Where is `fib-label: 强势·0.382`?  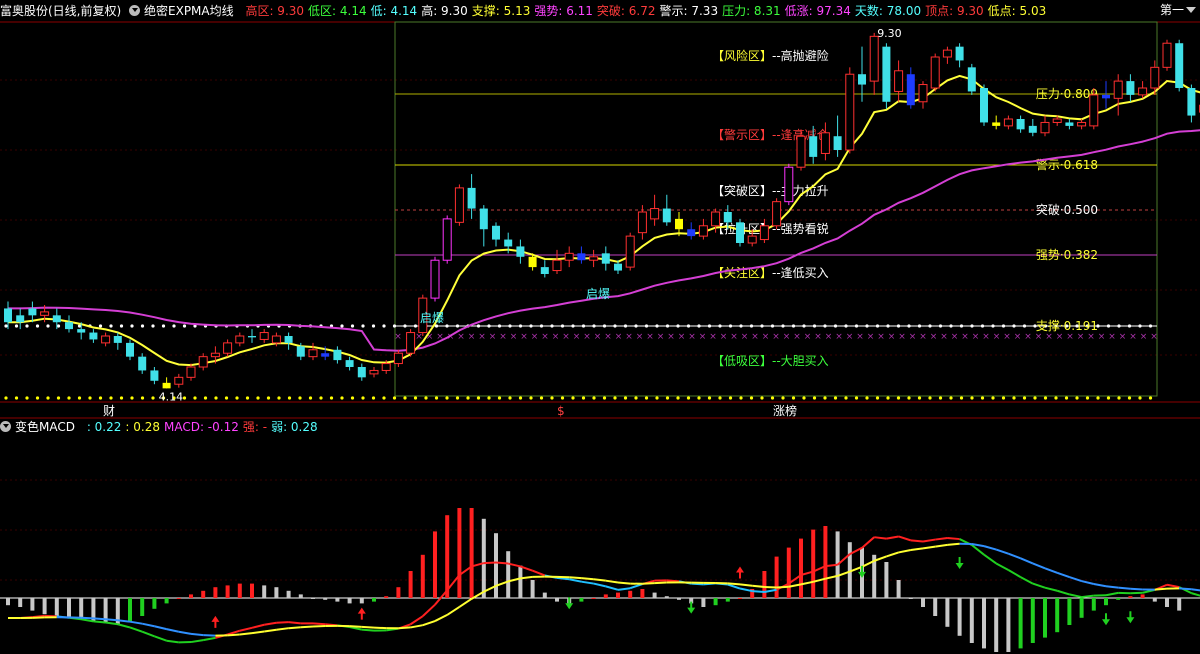 fib-label: 强势·0.382 is located at coordinates (1067, 255).